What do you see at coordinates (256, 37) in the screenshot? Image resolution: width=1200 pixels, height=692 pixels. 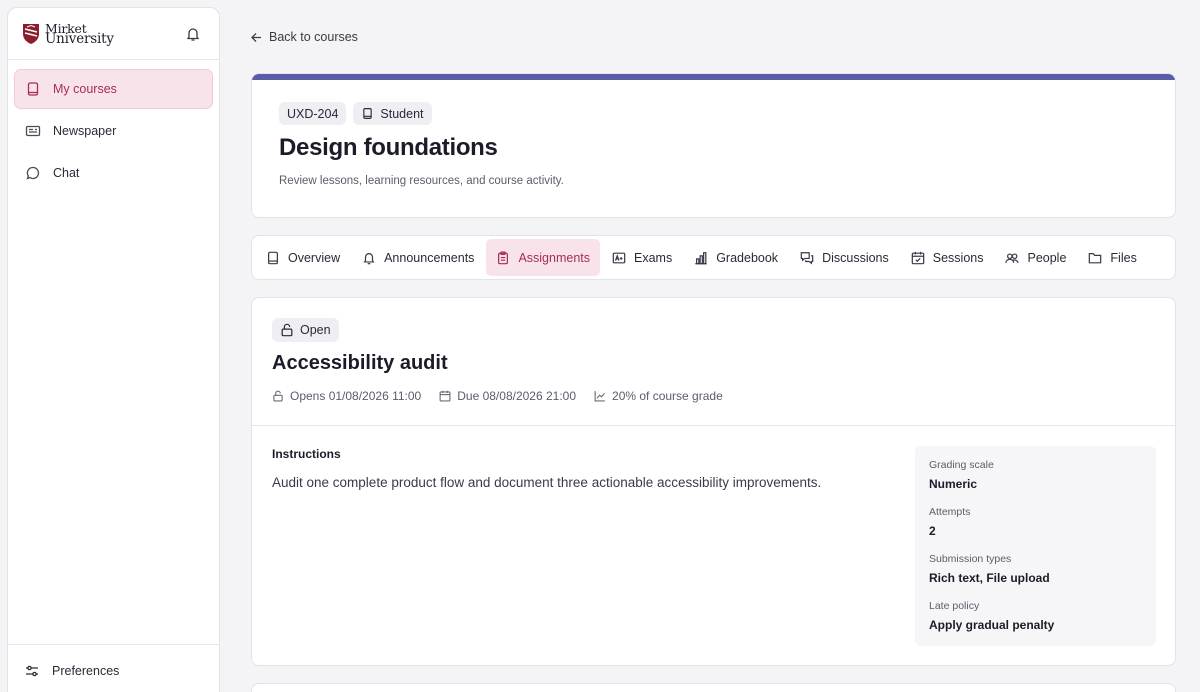 I see `arrow-left-icon` at bounding box center [256, 37].